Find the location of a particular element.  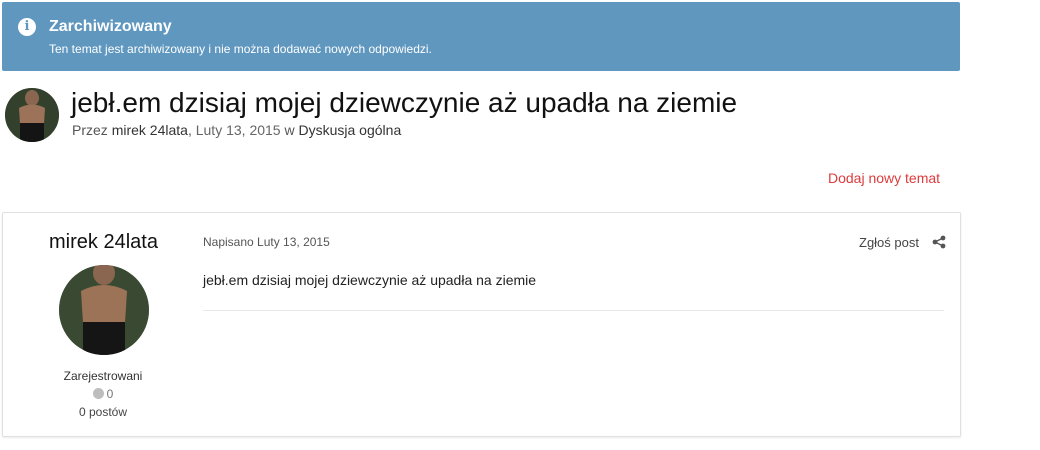

byline-prefix: Przez is located at coordinates (90, 130).